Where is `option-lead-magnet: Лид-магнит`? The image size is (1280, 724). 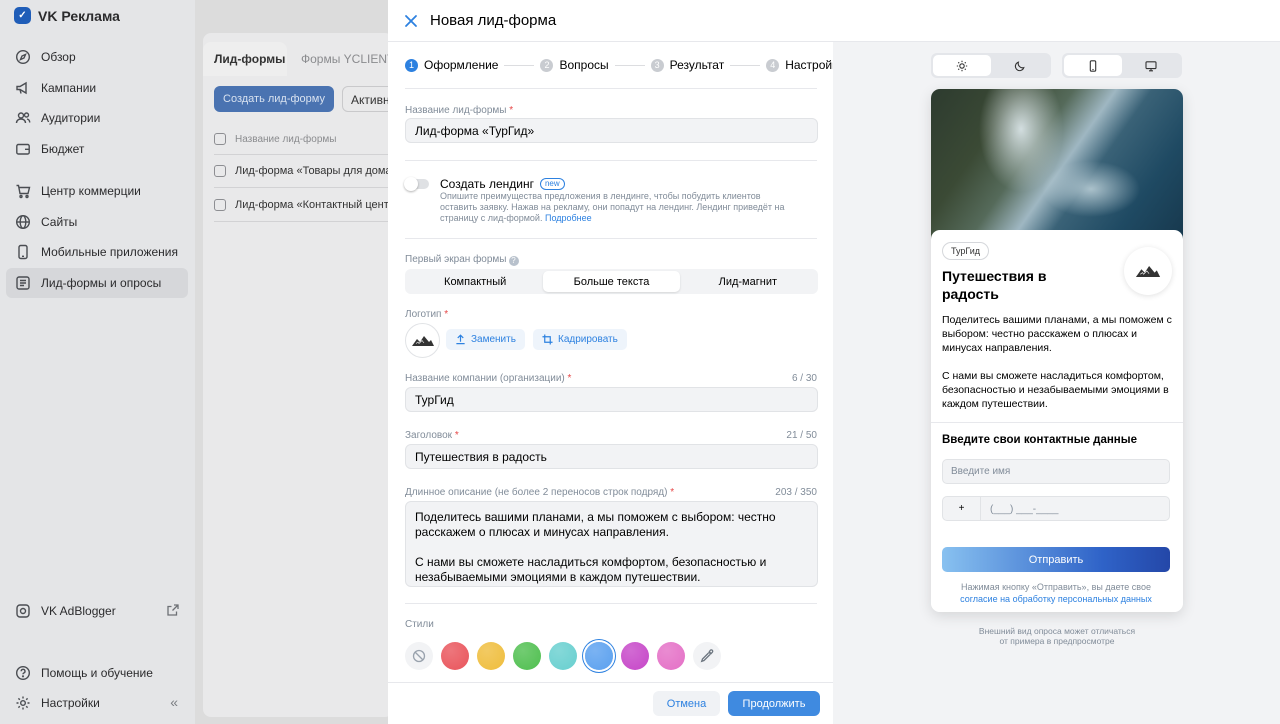
option-lead-magnet: Лид-магнит is located at coordinates (748, 281).